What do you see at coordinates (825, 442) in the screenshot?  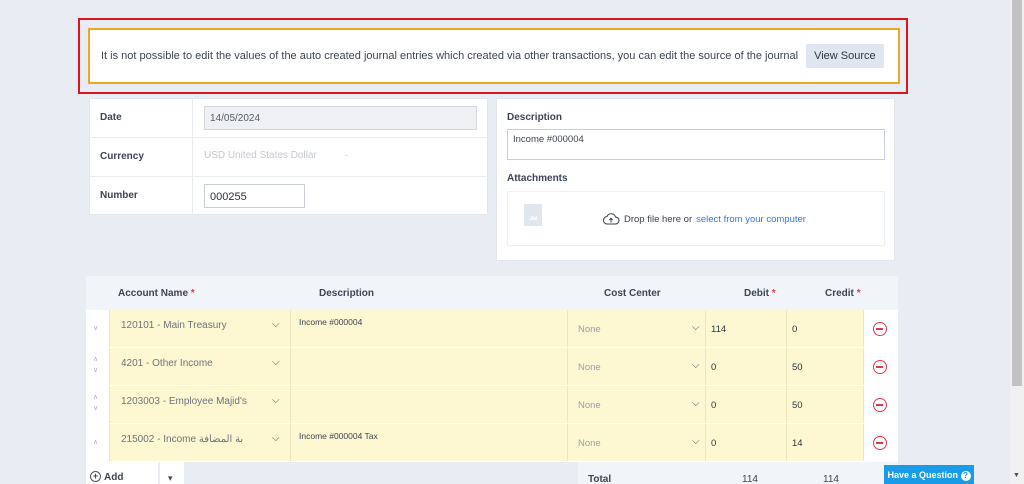 I see `credit-field: 14` at bounding box center [825, 442].